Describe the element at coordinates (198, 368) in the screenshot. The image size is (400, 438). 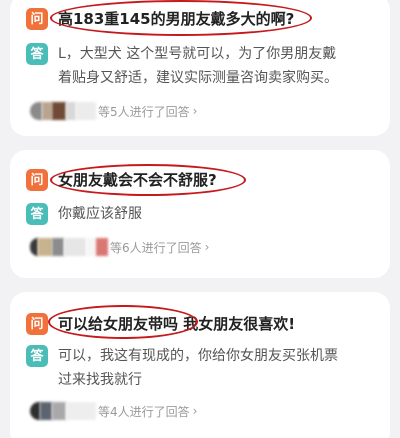
I see `answer-text: 可以，我这有现成的，你给你女朋友买张机票 过来找我就行` at that location.